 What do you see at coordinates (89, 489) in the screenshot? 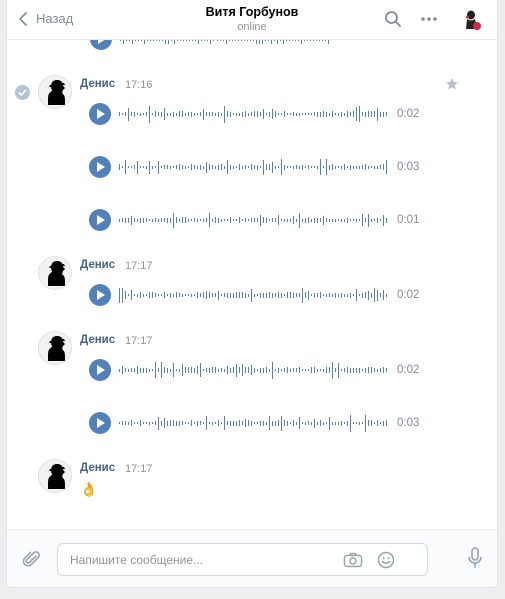
I see `emoji-ok: 👌` at bounding box center [89, 489].